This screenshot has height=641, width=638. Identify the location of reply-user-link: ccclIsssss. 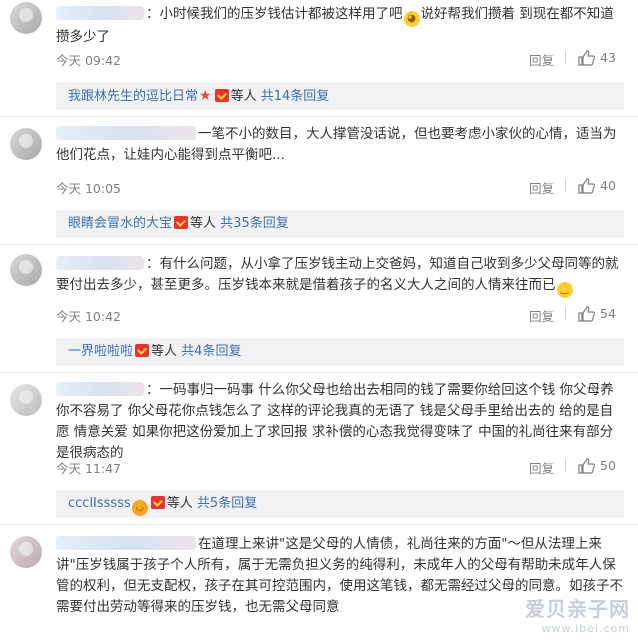
(99, 503).